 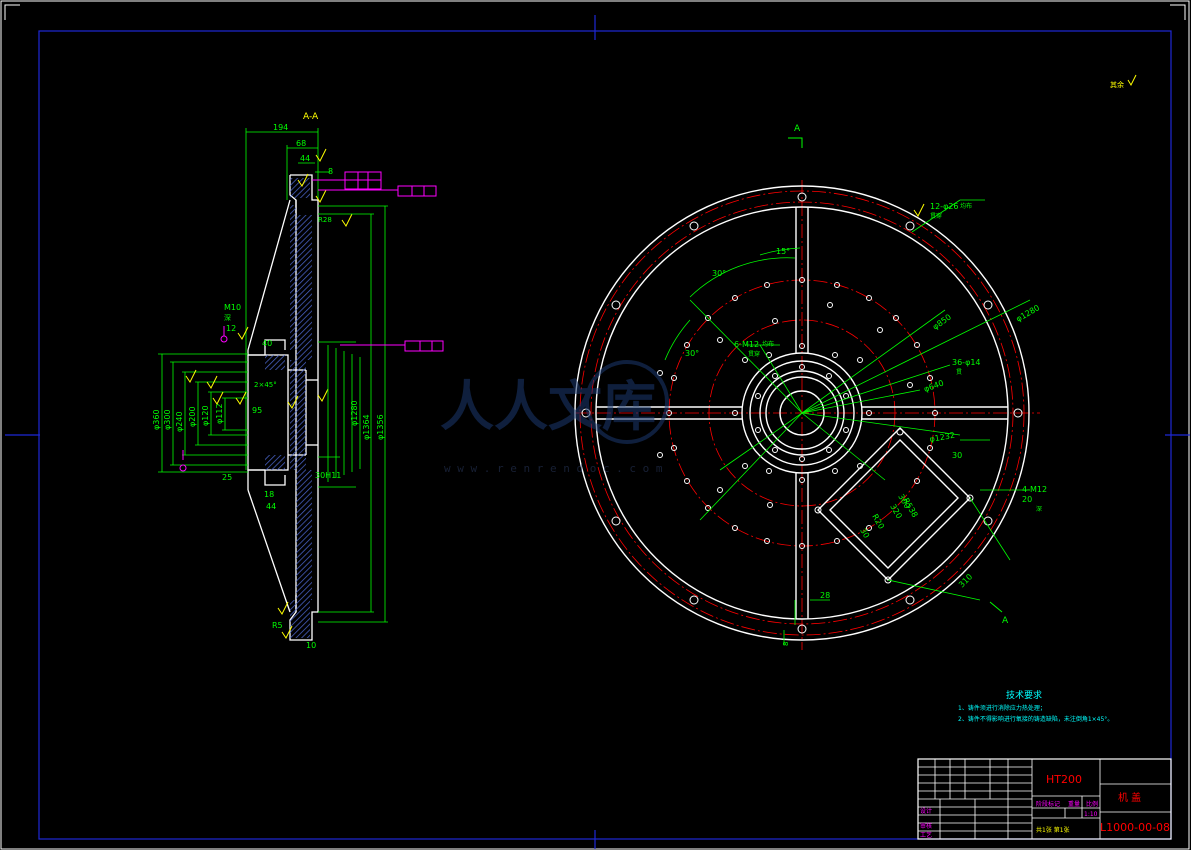 What do you see at coordinates (179, 421) in the screenshot?
I see `dim-dia-240: φ240` at bounding box center [179, 421].